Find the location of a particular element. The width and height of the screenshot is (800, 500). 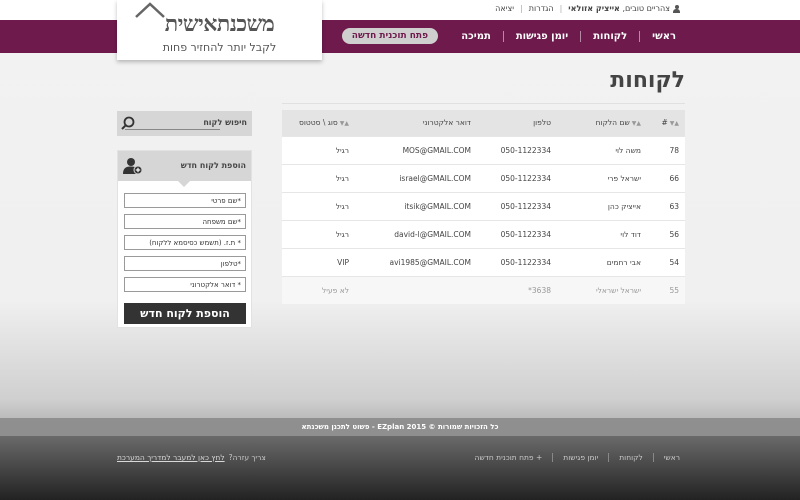

logo-title: משכנתאישית is located at coordinates (219, 23).